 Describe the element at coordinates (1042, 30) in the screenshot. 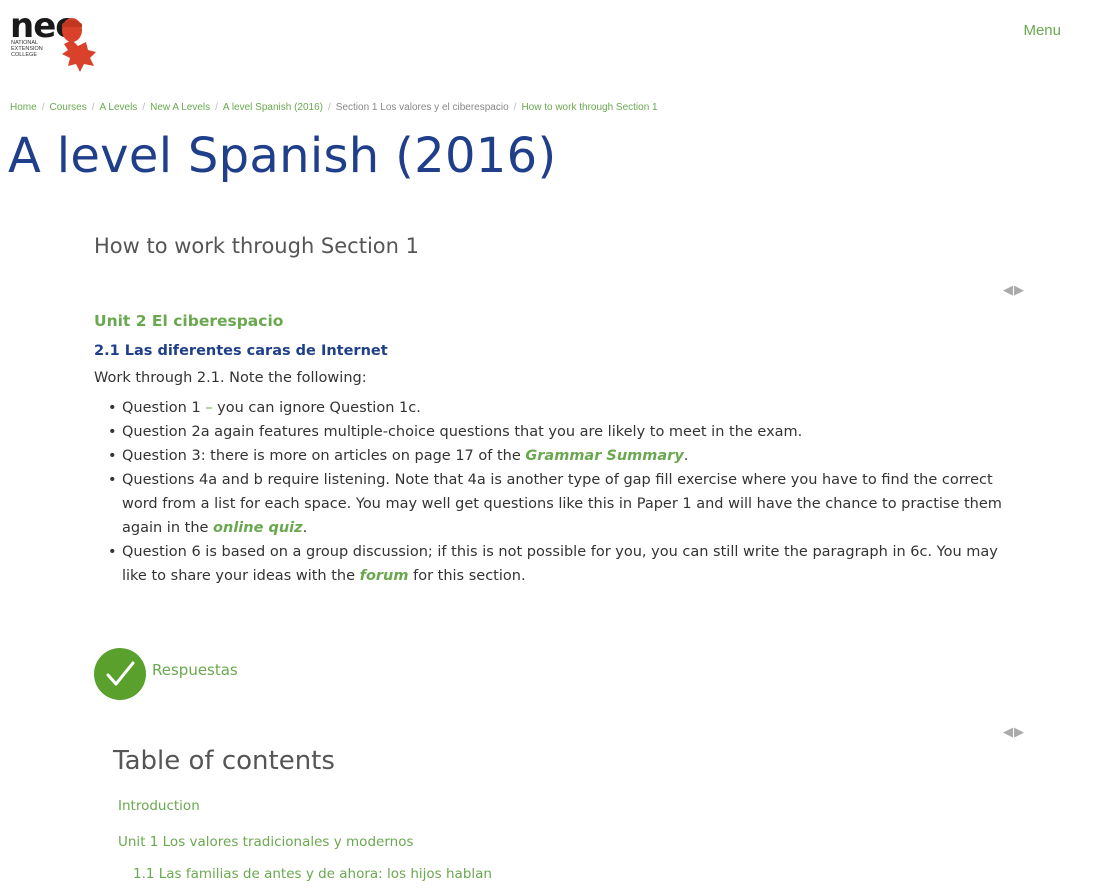

I see `menu-link: Menu` at that location.